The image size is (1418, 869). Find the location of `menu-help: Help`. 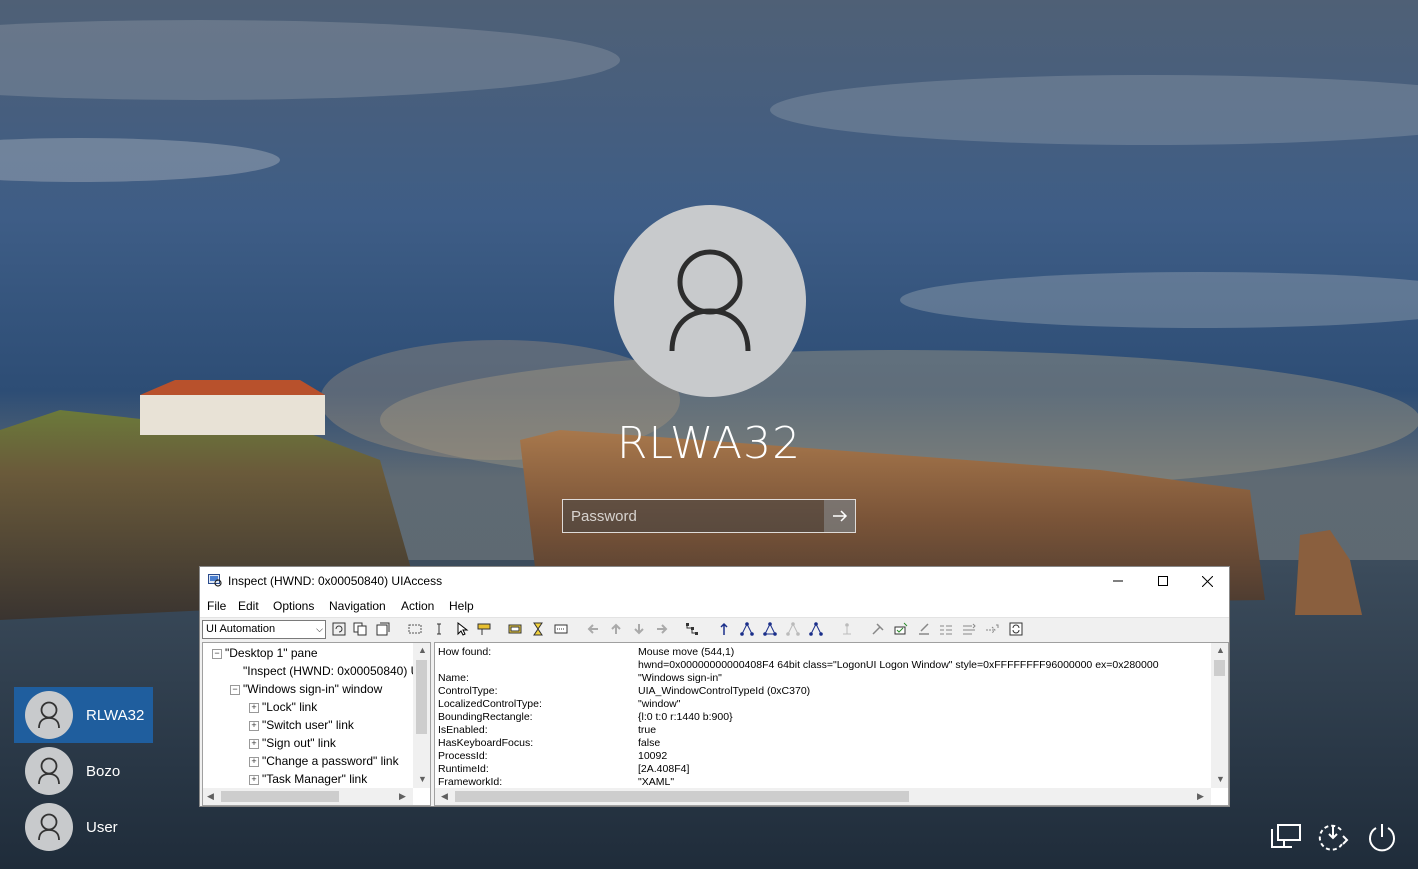

menu-help: Help is located at coordinates (461, 606).